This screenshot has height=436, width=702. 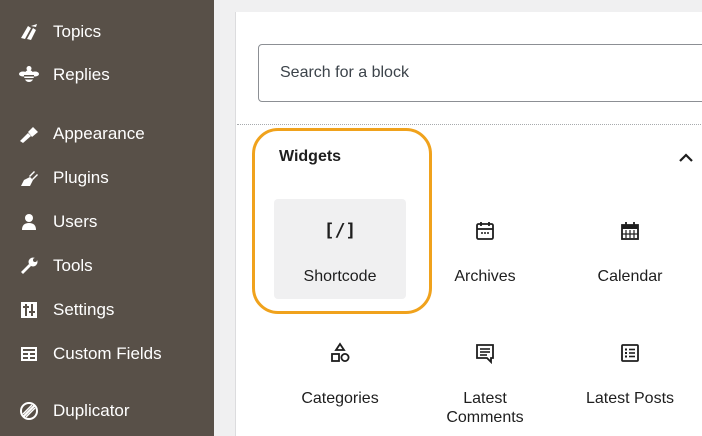 I want to click on sidebar-item-label: Replies, so click(x=81, y=74).